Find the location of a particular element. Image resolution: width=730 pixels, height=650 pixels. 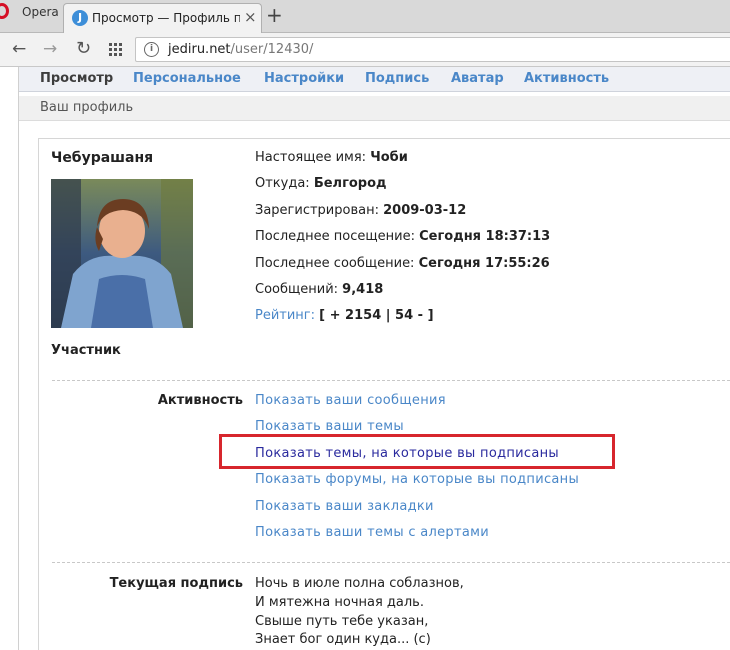

info-last-visit: Последнее посещение: Сегодня 18:37:13 is located at coordinates (402, 236).